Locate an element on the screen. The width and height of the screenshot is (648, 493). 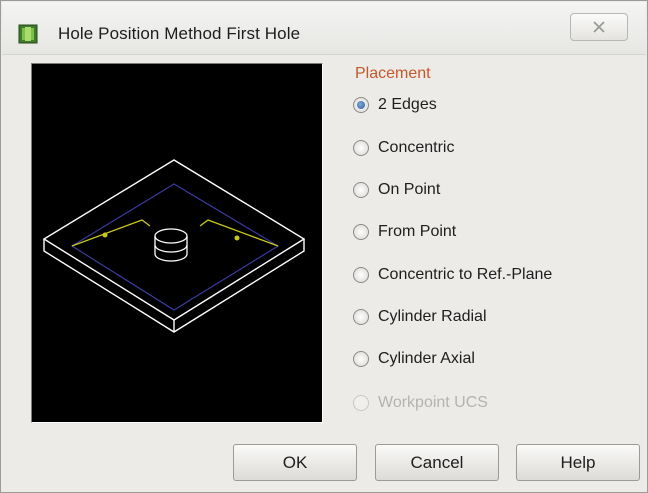
help-button: Help is located at coordinates (578, 462).